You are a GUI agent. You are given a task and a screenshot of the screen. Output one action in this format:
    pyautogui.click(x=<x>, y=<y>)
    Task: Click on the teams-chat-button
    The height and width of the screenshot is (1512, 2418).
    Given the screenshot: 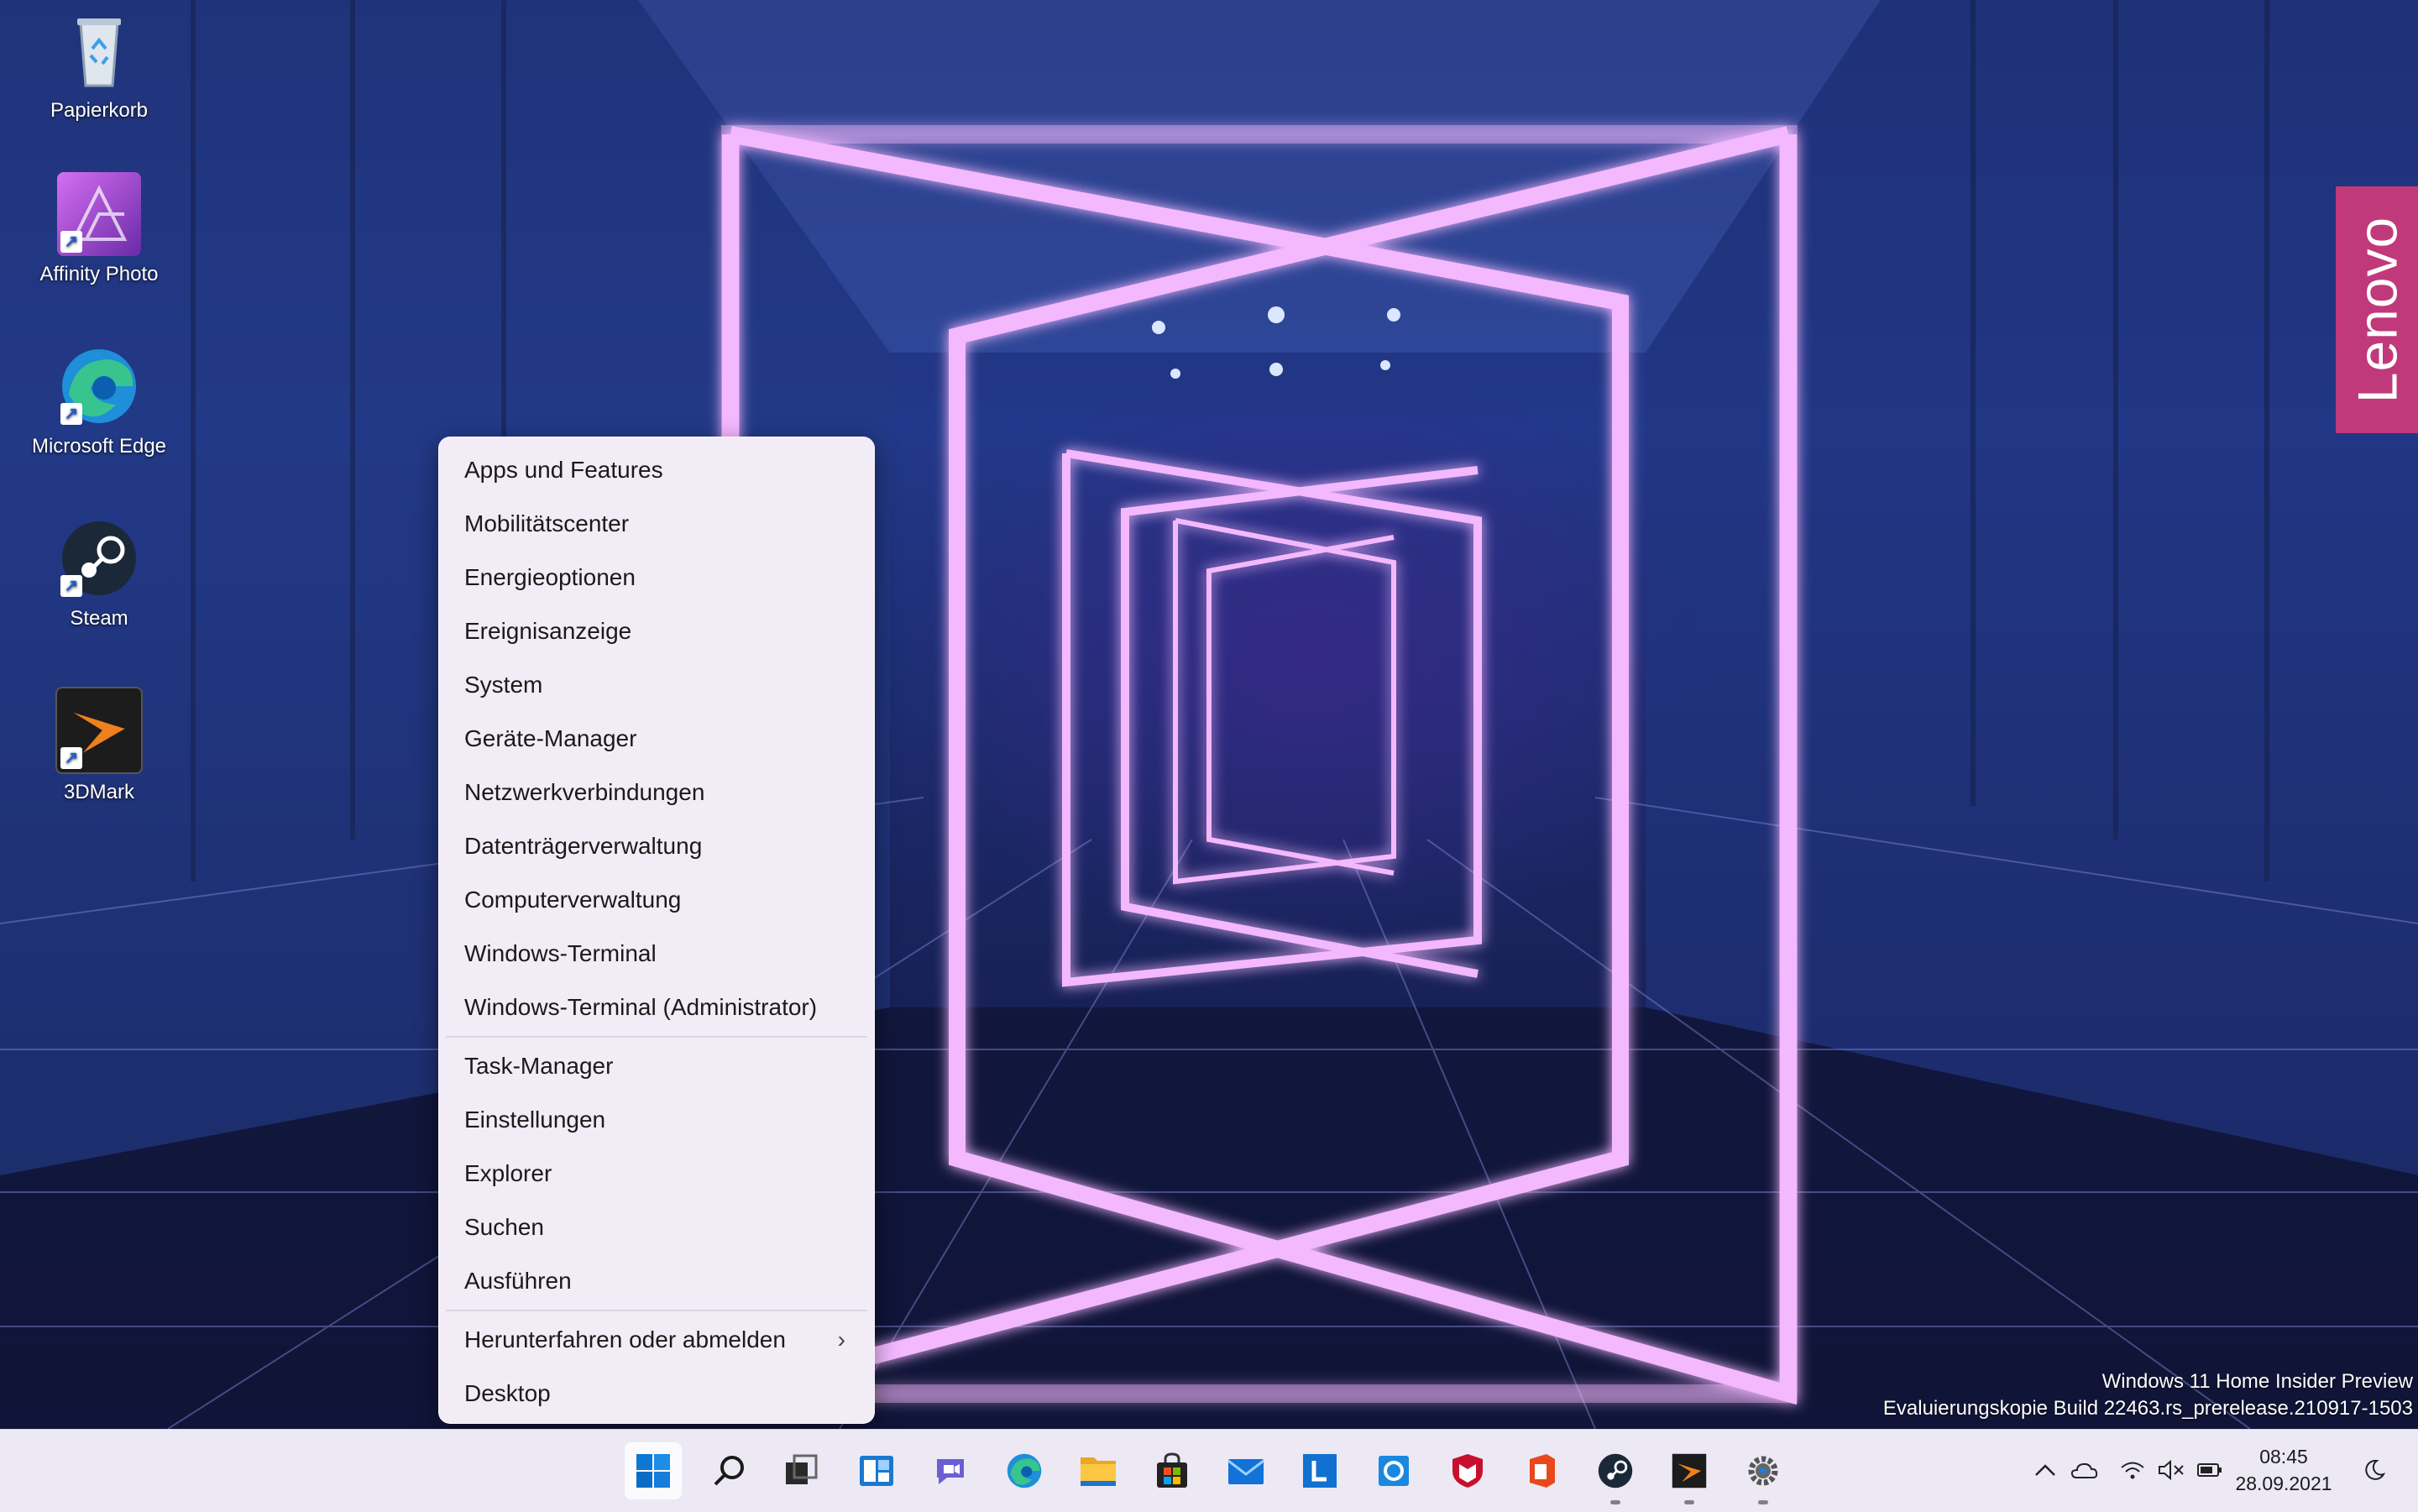 What is the action you would take?
    pyautogui.click(x=950, y=1470)
    